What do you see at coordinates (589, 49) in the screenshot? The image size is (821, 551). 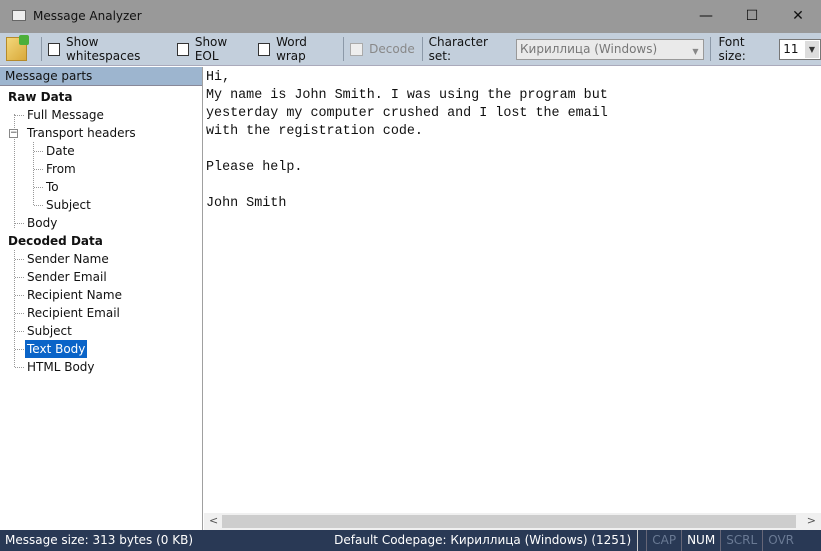 I see `charset-value: Кириллица (Windows)` at bounding box center [589, 49].